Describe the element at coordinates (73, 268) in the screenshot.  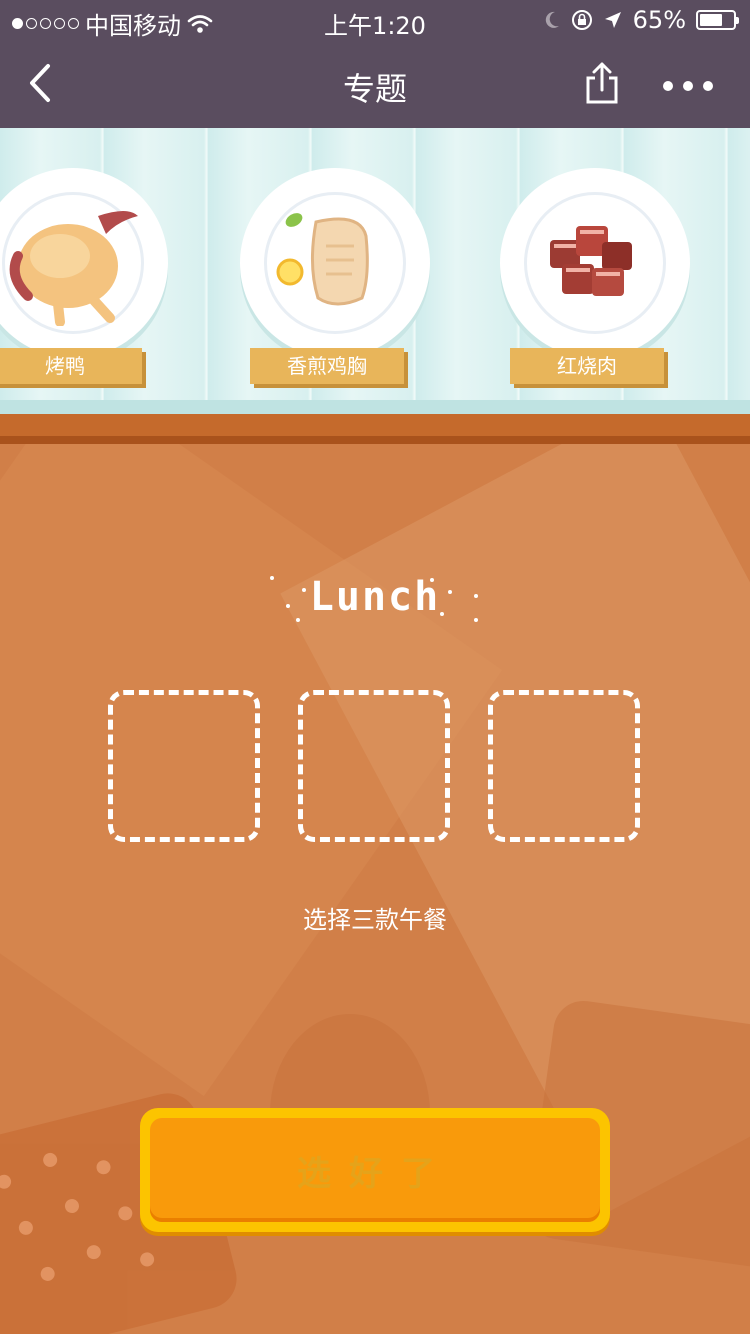
I see `roast-duck-icon` at that location.